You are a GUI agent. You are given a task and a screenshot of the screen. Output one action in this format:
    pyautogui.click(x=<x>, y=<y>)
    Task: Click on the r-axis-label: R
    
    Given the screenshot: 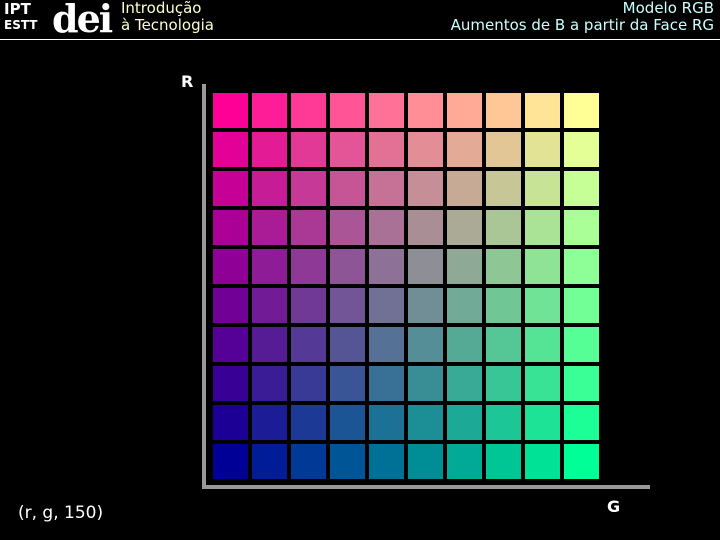 What is the action you would take?
    pyautogui.click(x=187, y=81)
    